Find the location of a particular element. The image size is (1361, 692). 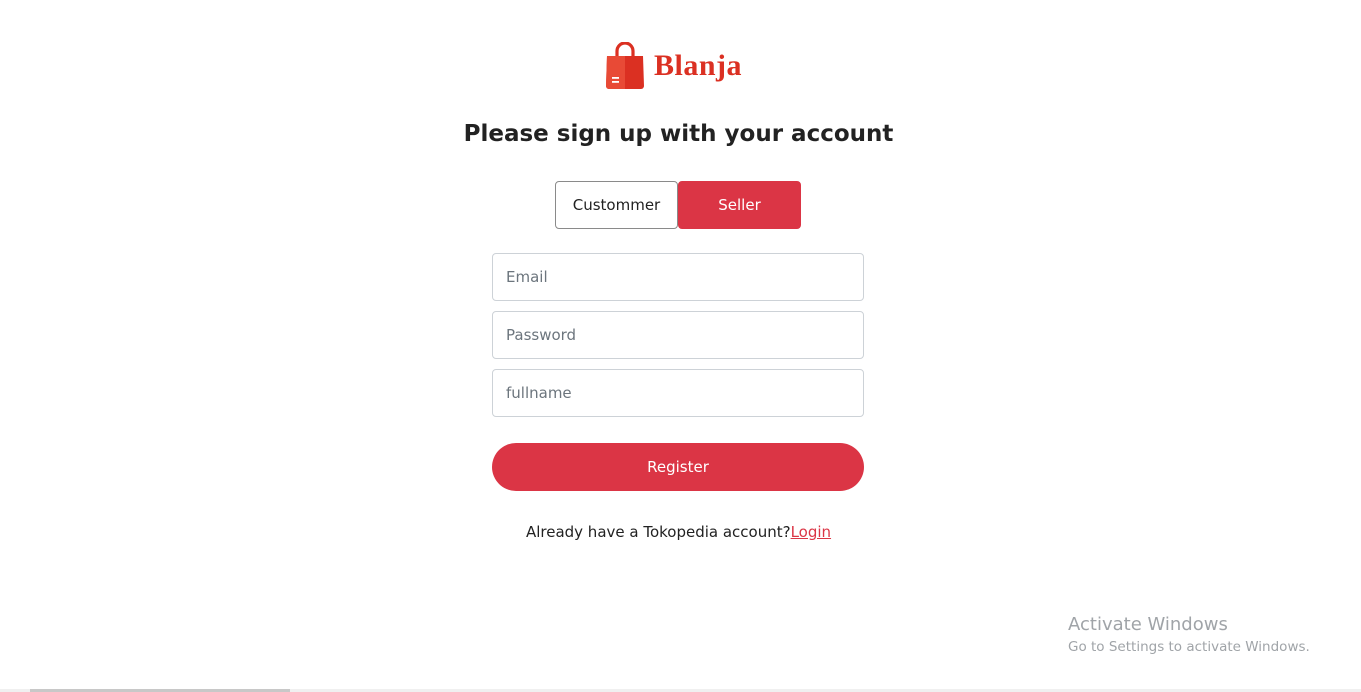

customer-role-button: Custommer is located at coordinates (616, 205).